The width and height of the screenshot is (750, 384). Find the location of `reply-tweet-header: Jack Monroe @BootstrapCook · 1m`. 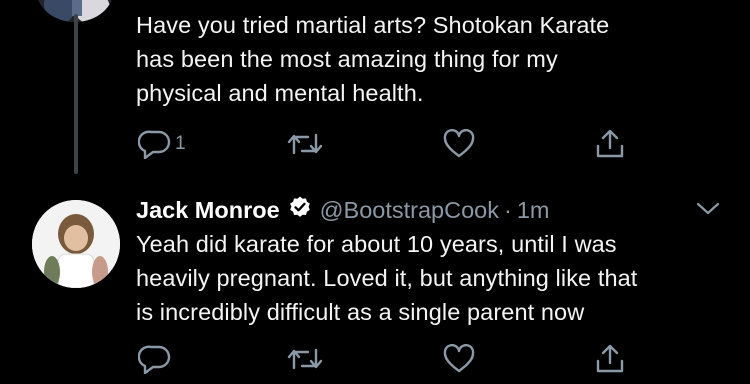

reply-tweet-header: Jack Monroe @BootstrapCook · 1m is located at coordinates (342, 210).